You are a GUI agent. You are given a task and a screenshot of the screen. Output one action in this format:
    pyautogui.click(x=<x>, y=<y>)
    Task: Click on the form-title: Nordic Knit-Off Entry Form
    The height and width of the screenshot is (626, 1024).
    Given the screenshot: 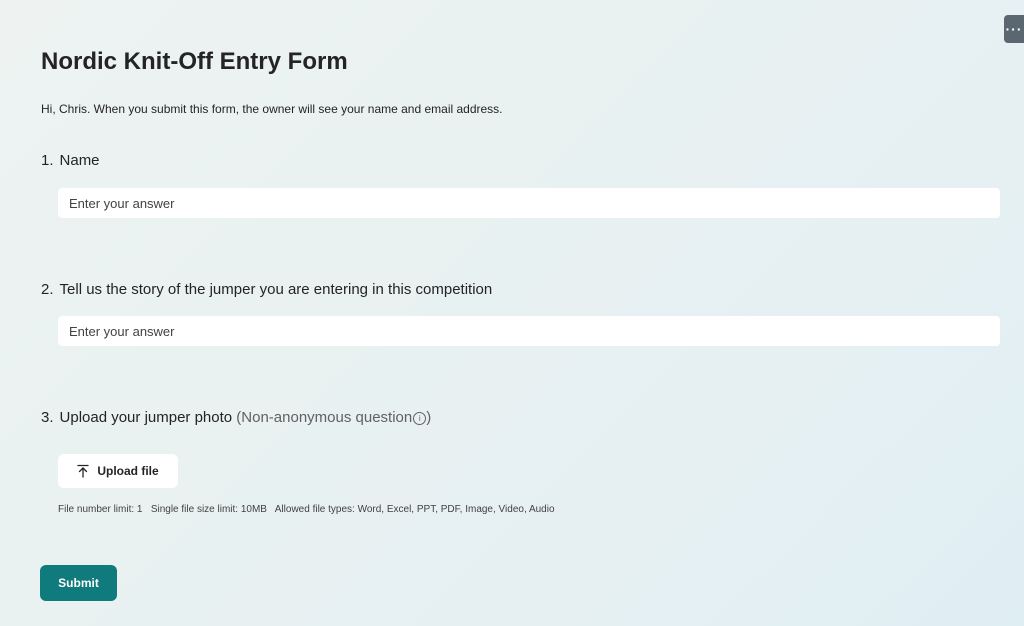 What is the action you would take?
    pyautogui.click(x=194, y=61)
    